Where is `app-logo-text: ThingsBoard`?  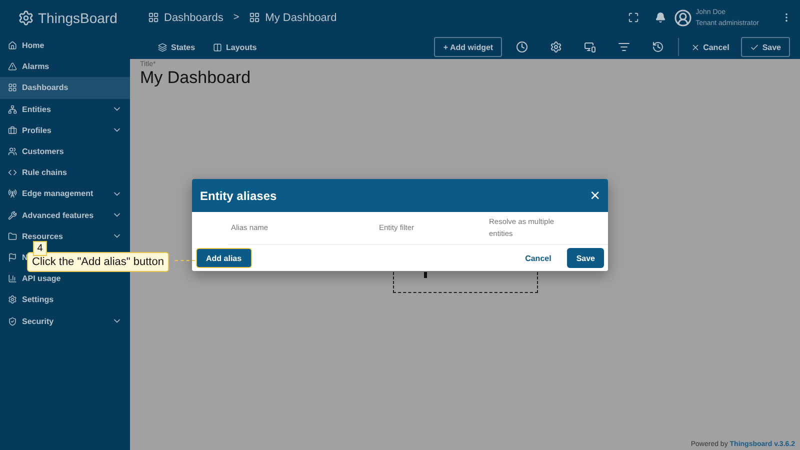 app-logo-text: ThingsBoard is located at coordinates (78, 18).